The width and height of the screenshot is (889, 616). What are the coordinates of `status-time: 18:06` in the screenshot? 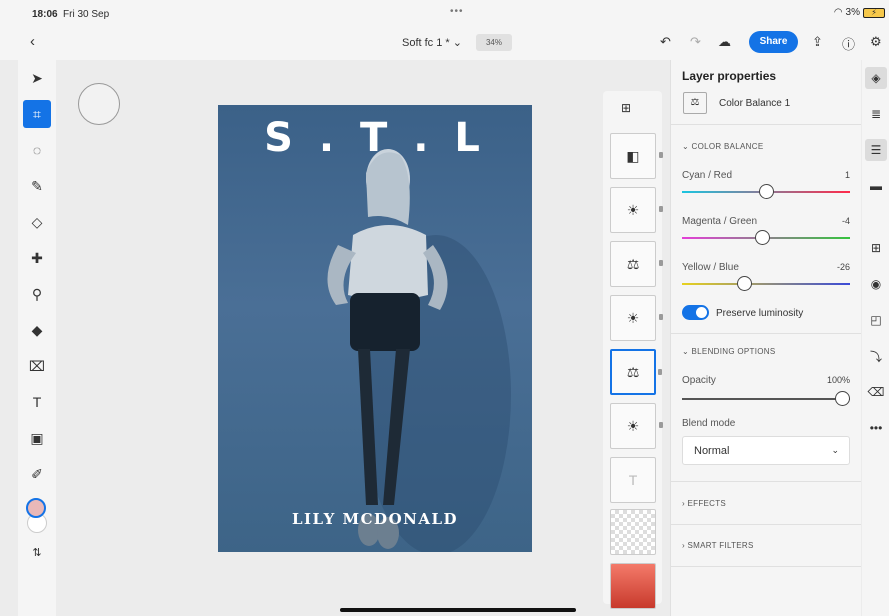 It's located at (45, 14).